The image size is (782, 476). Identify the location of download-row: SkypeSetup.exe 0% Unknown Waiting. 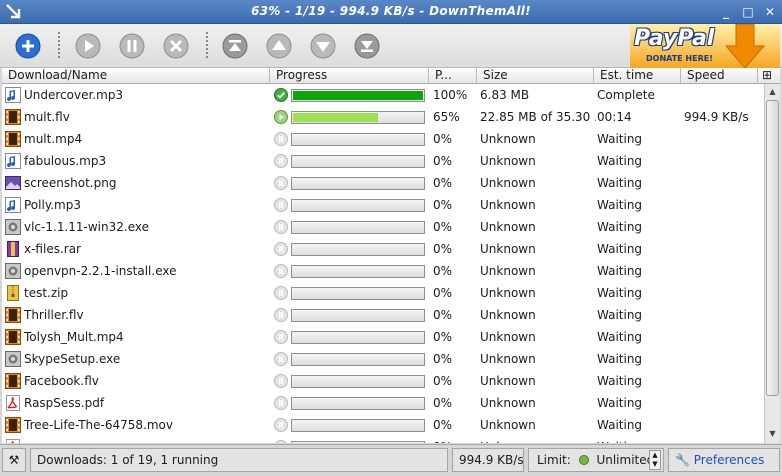
(383, 359).